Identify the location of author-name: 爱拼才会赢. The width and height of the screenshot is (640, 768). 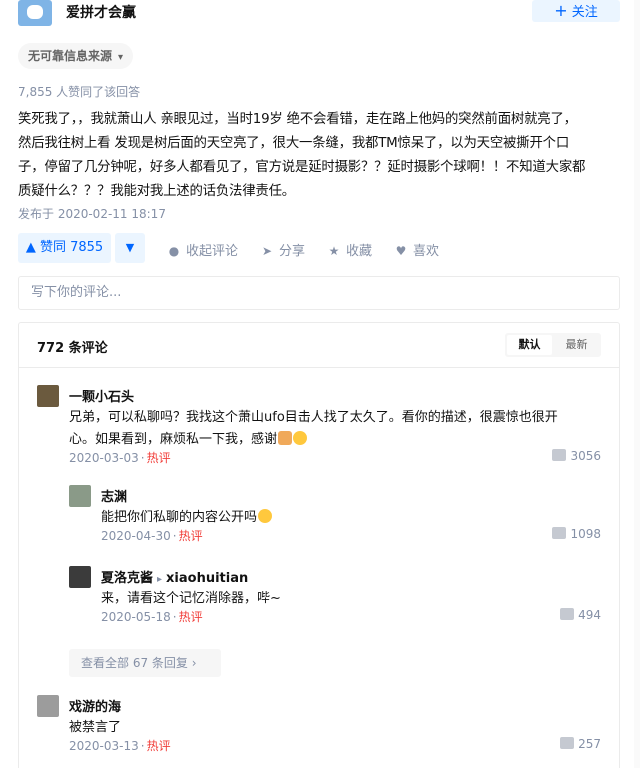
(101, 12).